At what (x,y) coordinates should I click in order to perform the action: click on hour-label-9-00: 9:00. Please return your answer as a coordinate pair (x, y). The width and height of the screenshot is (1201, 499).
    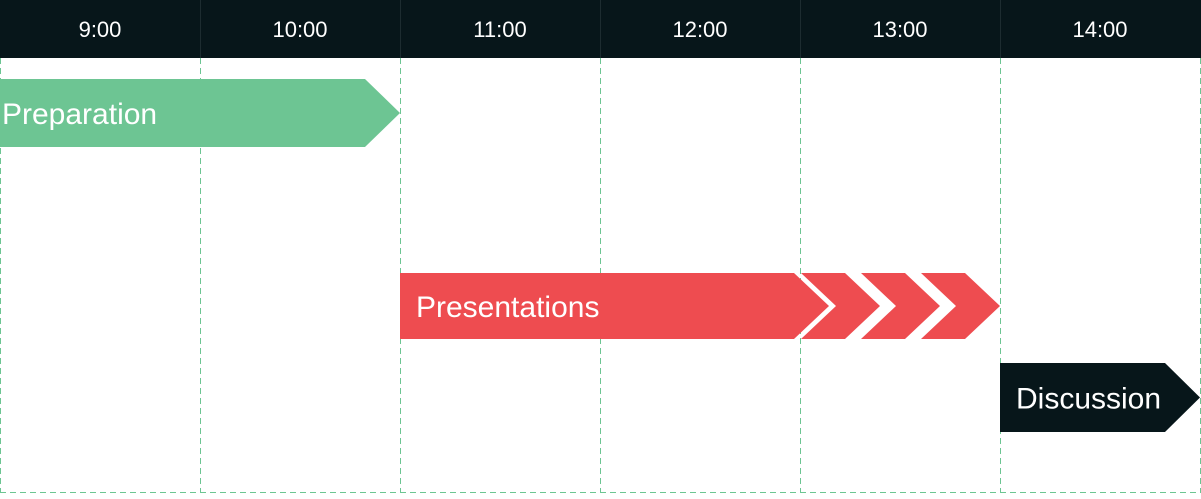
    Looking at the image, I should click on (100, 29).